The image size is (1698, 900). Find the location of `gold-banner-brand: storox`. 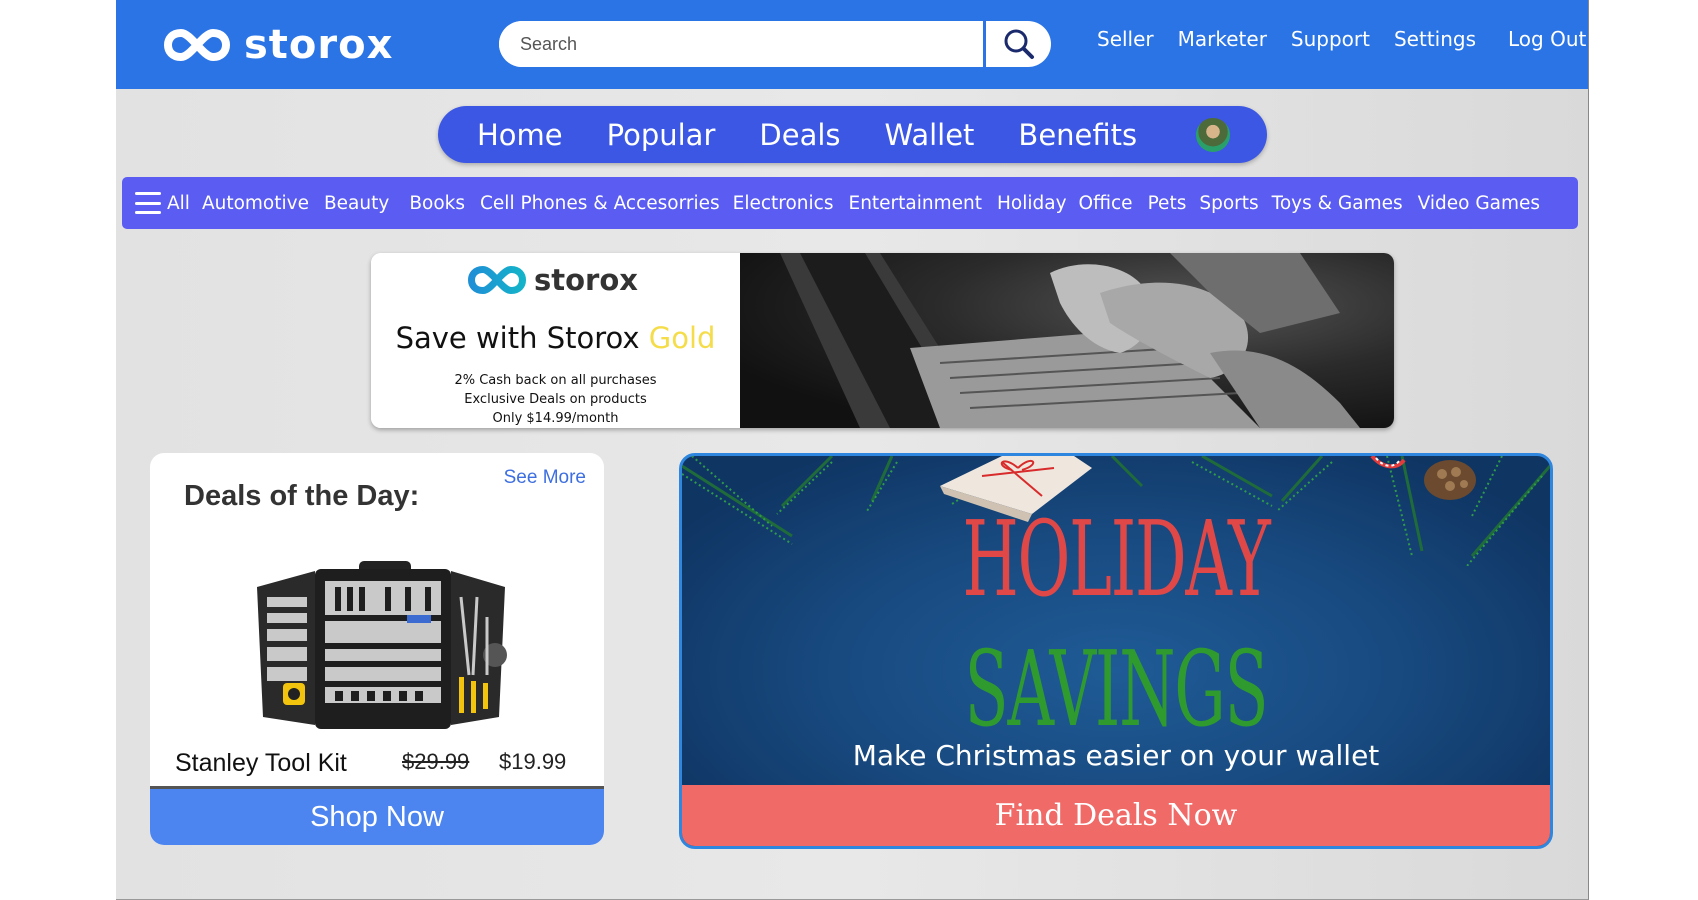

gold-banner-brand: storox is located at coordinates (586, 280).